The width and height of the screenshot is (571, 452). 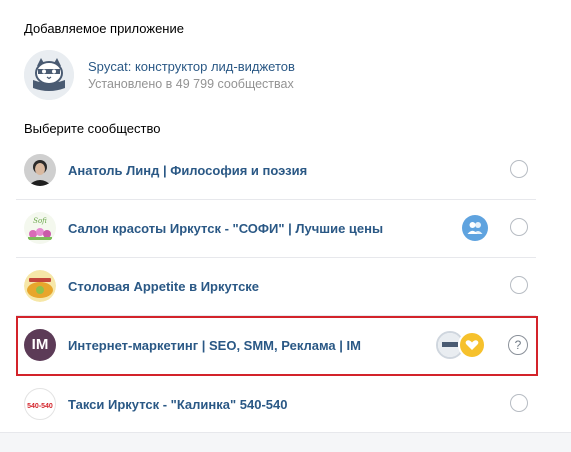 What do you see at coordinates (285, 442) in the screenshot?
I see `modal-footer` at bounding box center [285, 442].